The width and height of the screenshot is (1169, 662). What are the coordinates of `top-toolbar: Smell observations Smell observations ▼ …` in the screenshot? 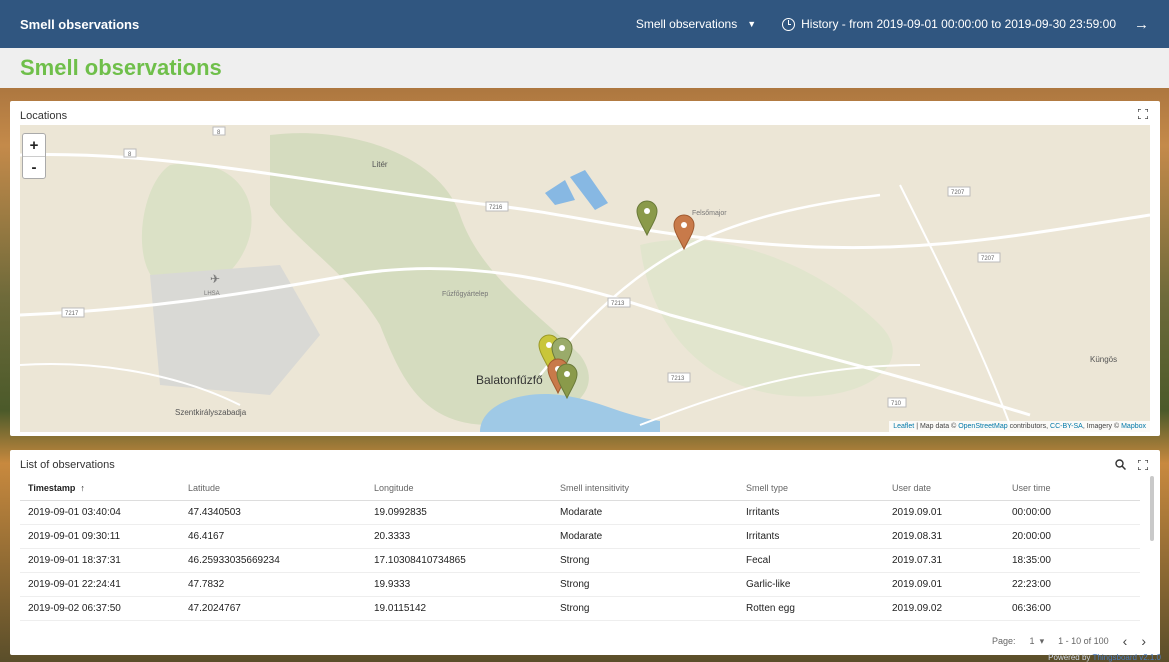 It's located at (584, 24).